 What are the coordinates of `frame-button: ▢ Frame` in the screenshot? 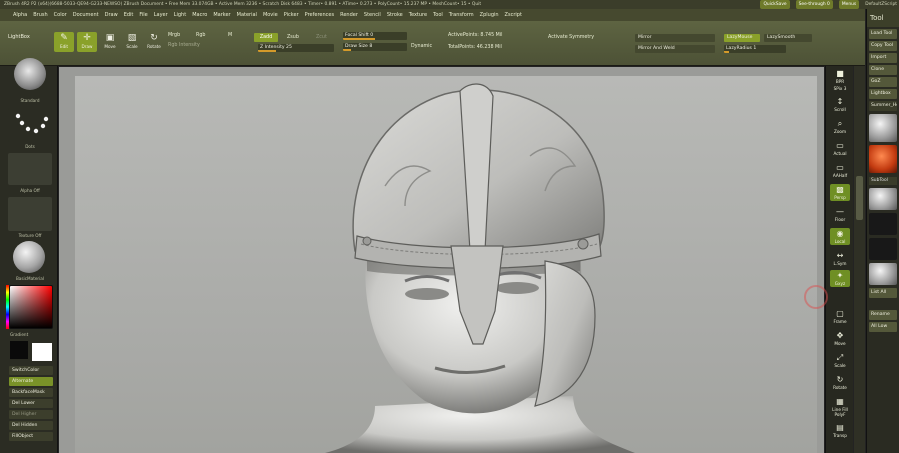 It's located at (840, 316).